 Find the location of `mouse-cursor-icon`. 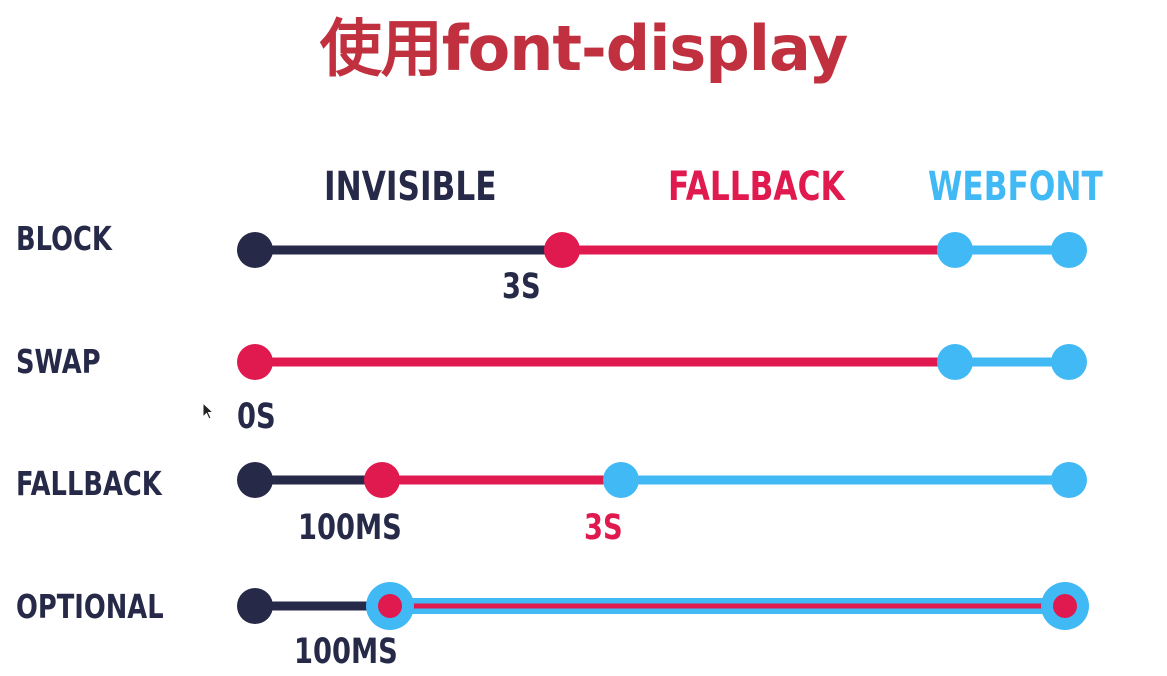

mouse-cursor-icon is located at coordinates (208, 411).